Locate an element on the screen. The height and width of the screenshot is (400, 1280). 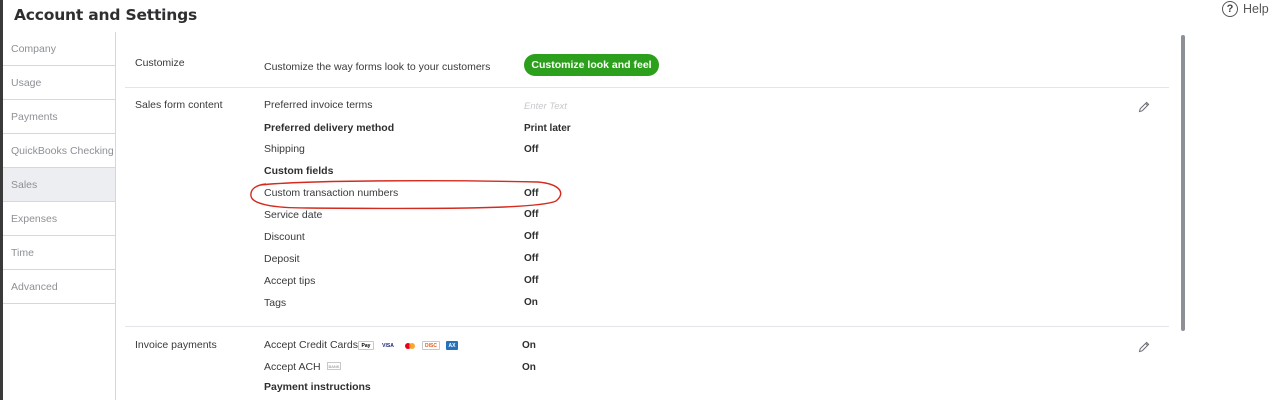
deposit-label: Deposit is located at coordinates (282, 259).